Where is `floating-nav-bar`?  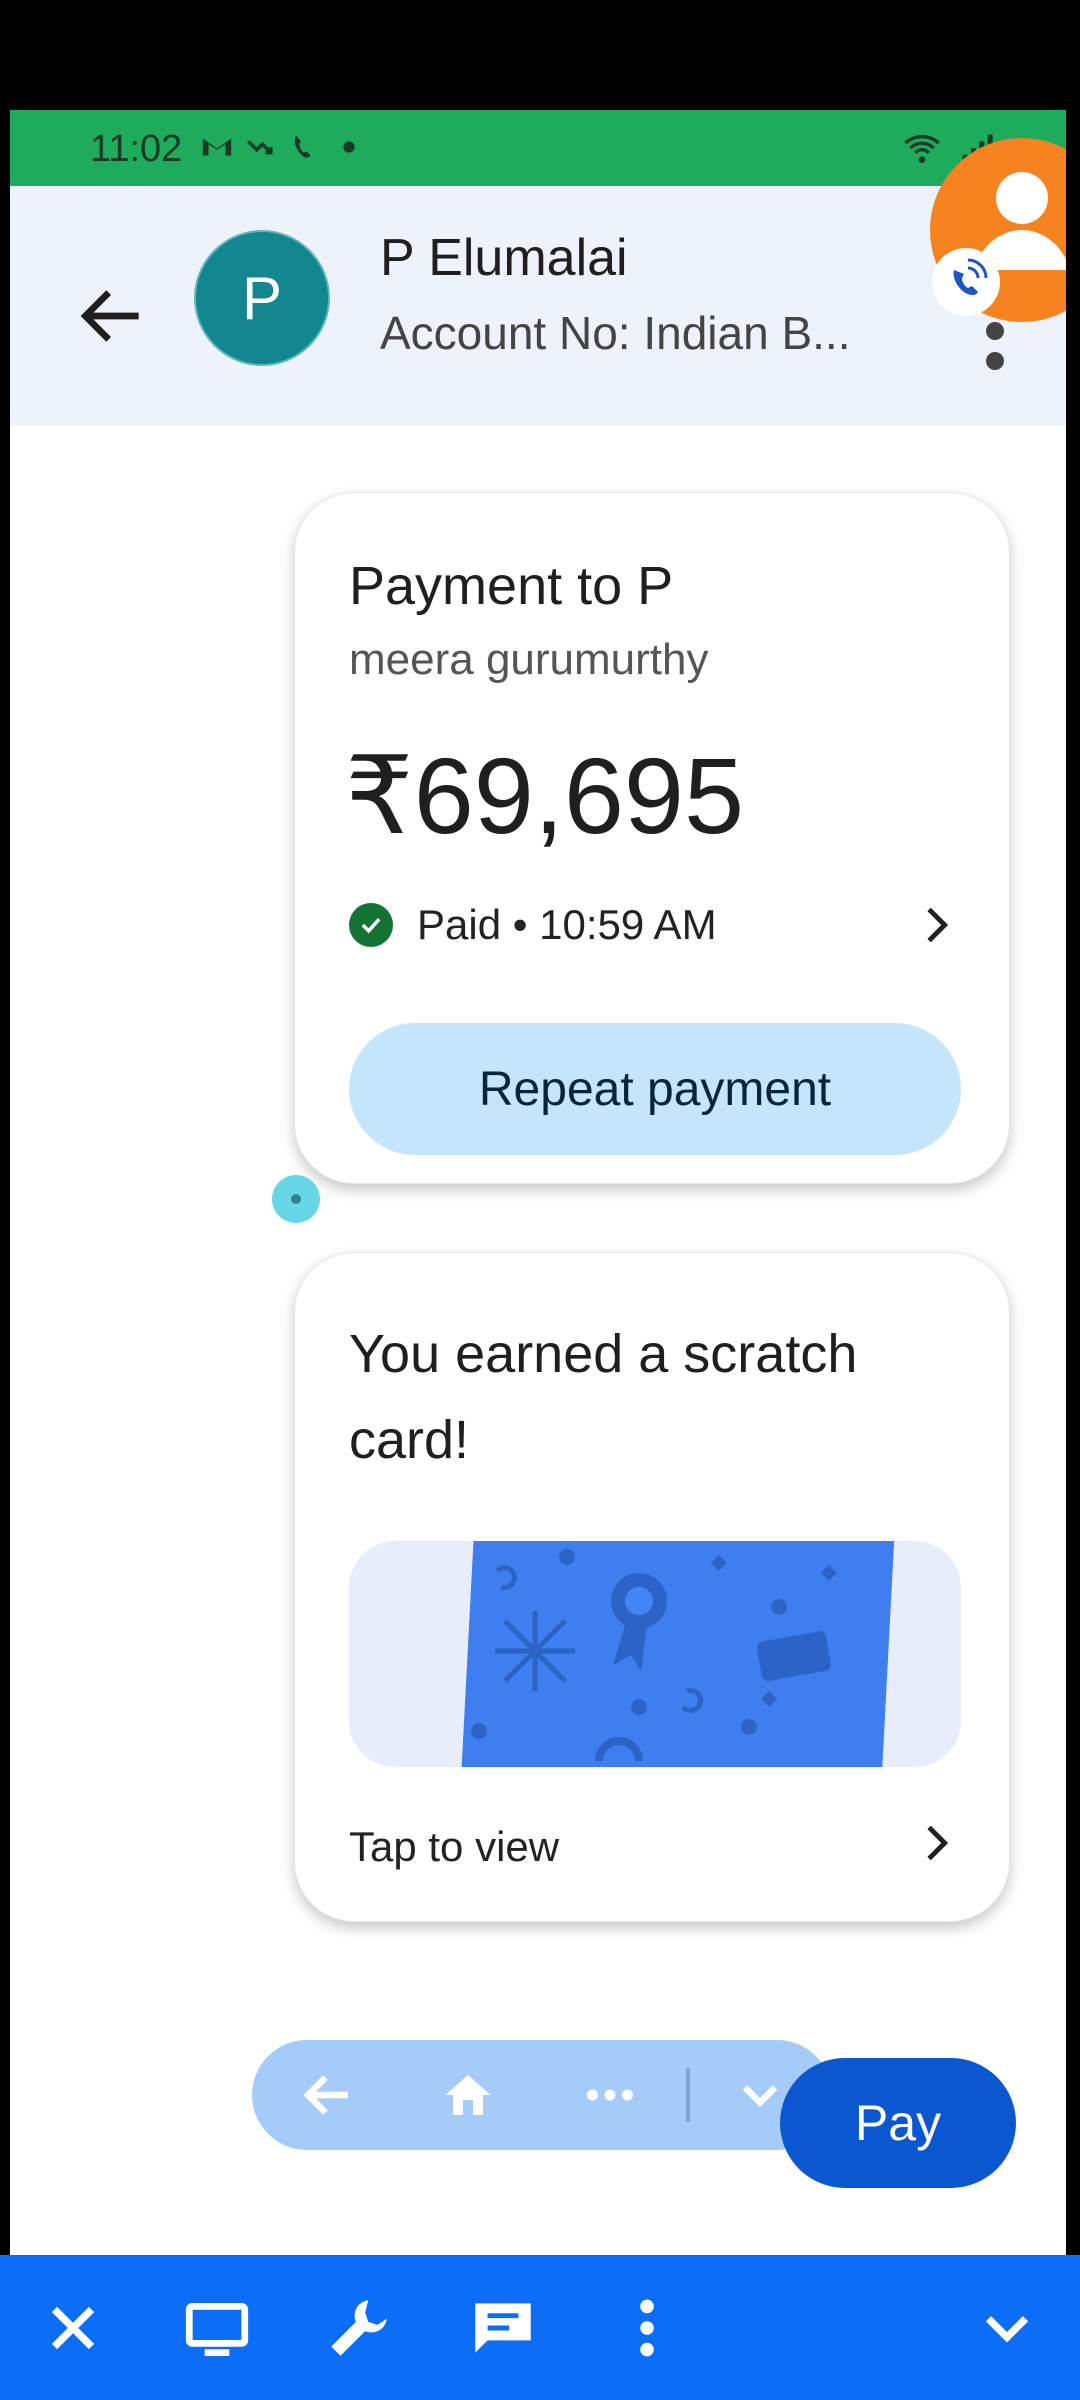
floating-nav-bar is located at coordinates (542, 2095).